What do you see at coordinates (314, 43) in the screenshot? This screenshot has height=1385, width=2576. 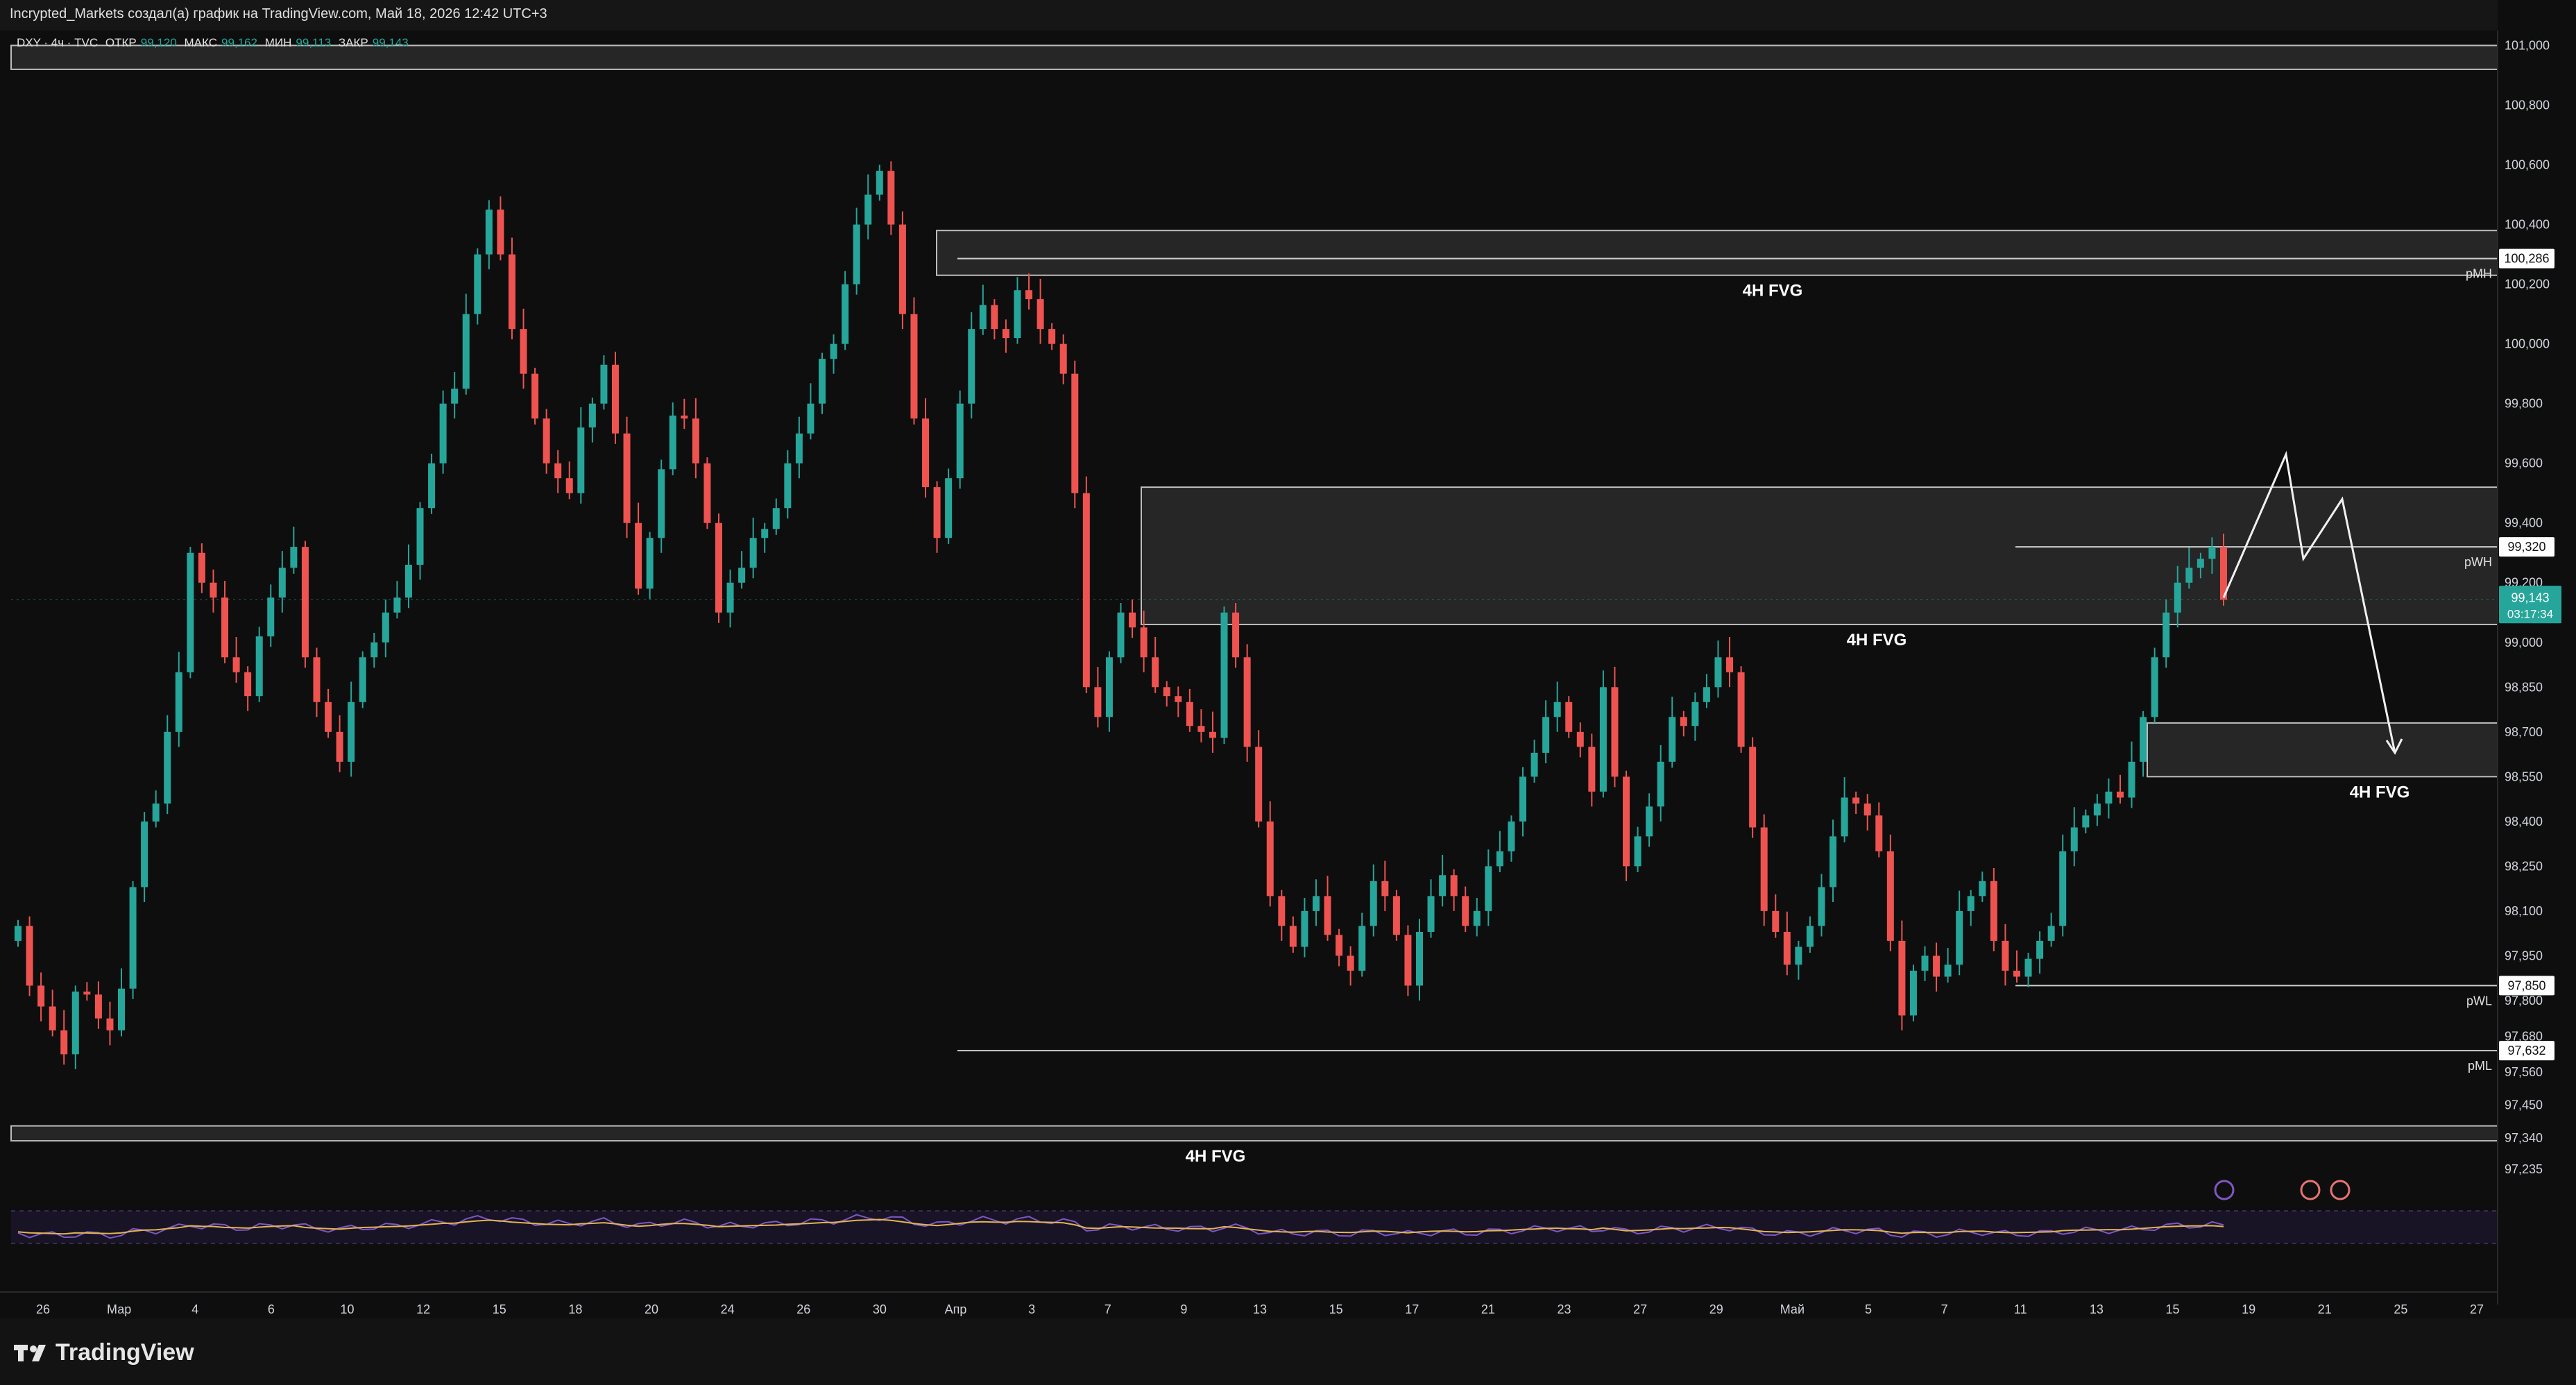 I see `legend-low-value: 99,113` at bounding box center [314, 43].